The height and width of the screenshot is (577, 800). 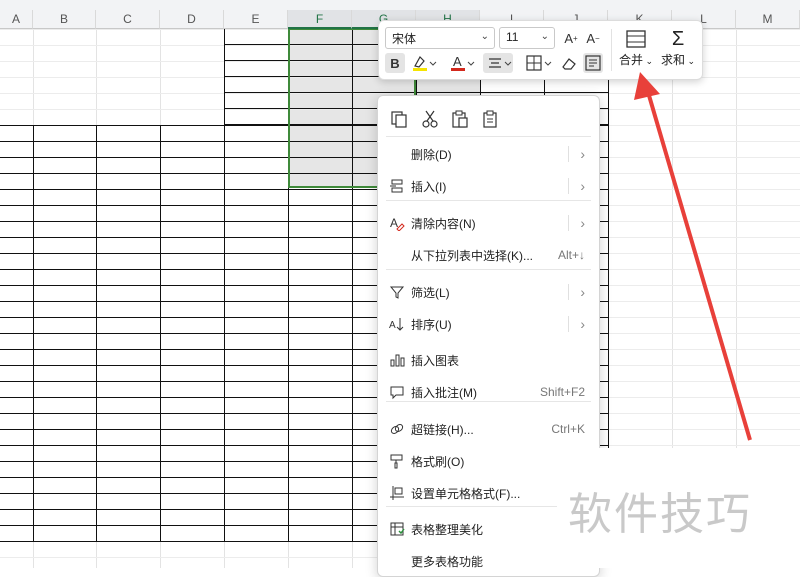 I want to click on font-color-icon: A, so click(x=463, y=62).